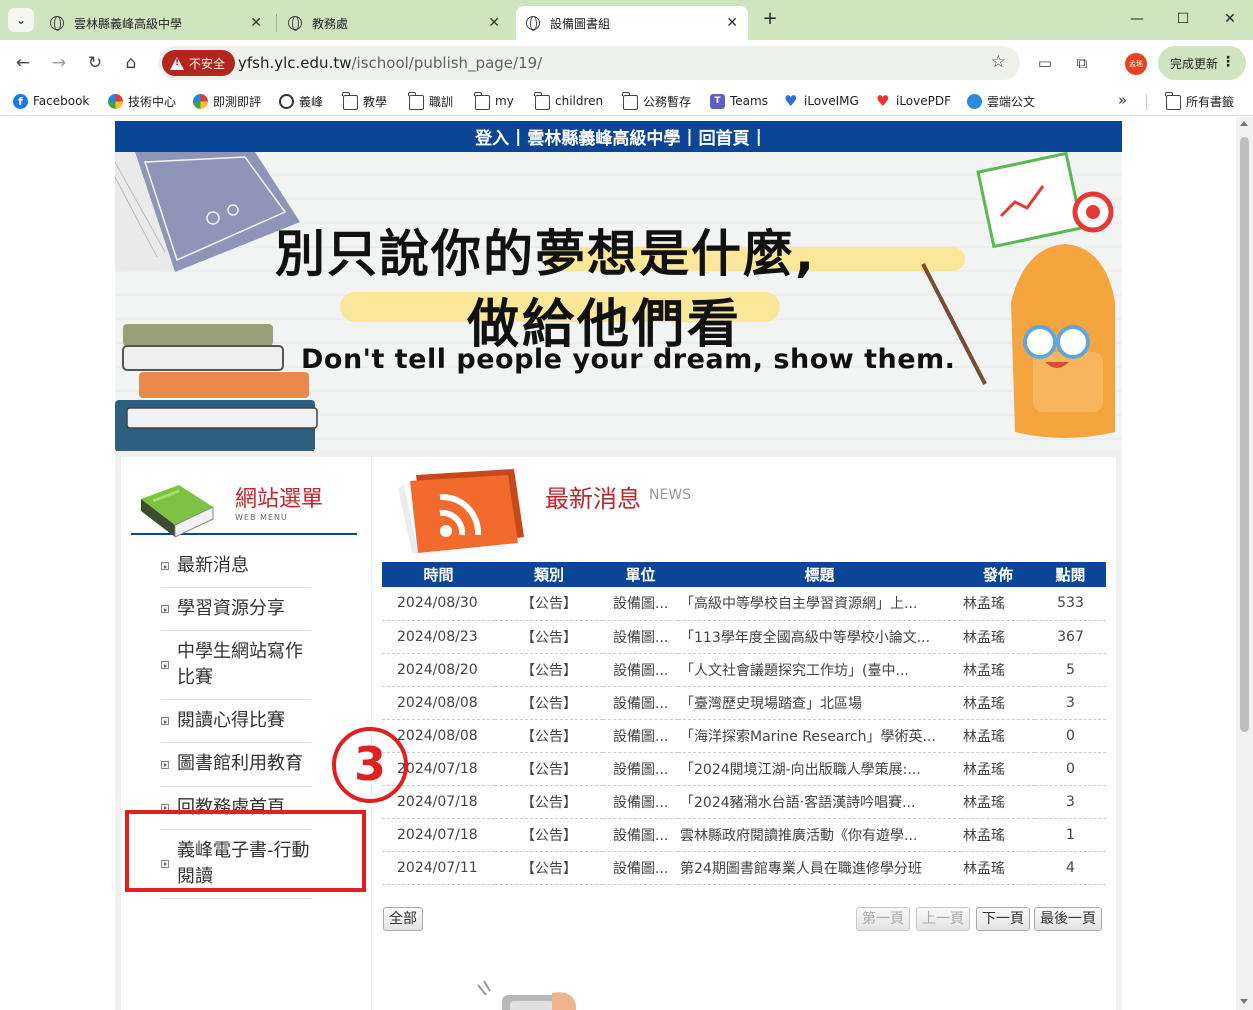 The width and height of the screenshot is (1253, 1010). Describe the element at coordinates (227, 101) in the screenshot. I see `bookmark-instant-test: 即測即評` at that location.